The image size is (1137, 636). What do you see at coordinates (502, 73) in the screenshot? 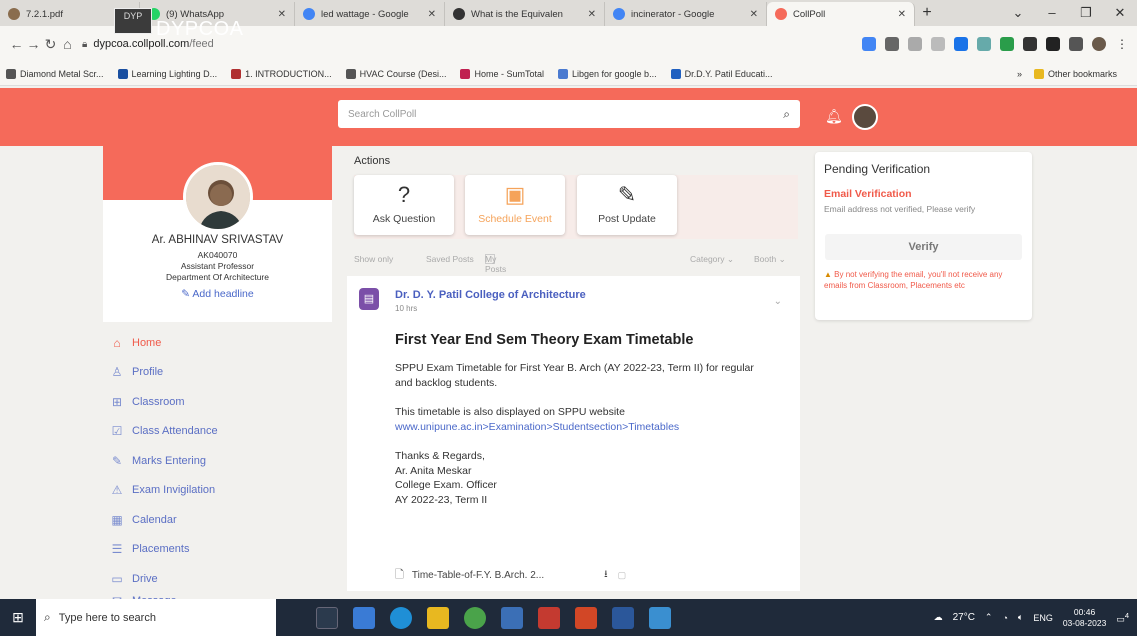
I see `bookmark-item: Home - SumTotal` at bounding box center [502, 73].